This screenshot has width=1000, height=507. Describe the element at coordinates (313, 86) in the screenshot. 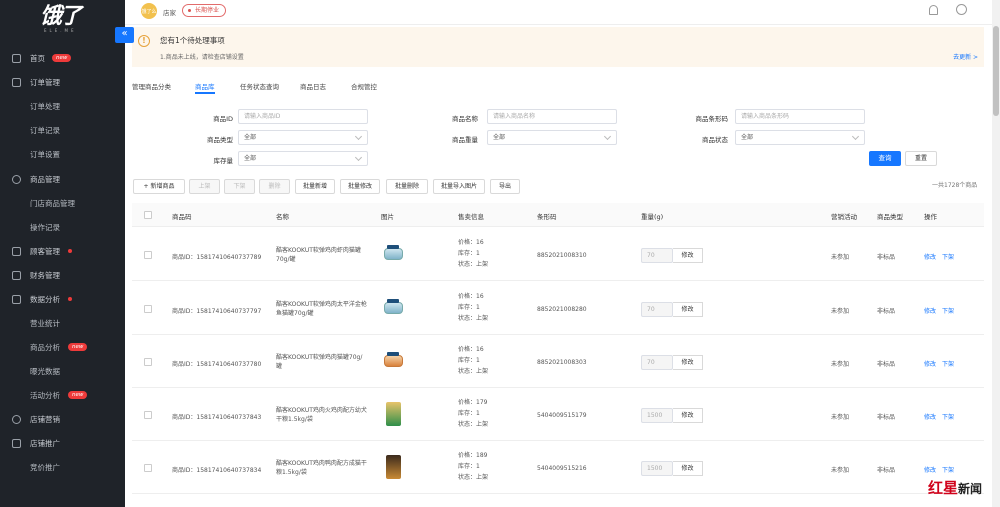

I see `tab-goods-log: 商品日志` at that location.